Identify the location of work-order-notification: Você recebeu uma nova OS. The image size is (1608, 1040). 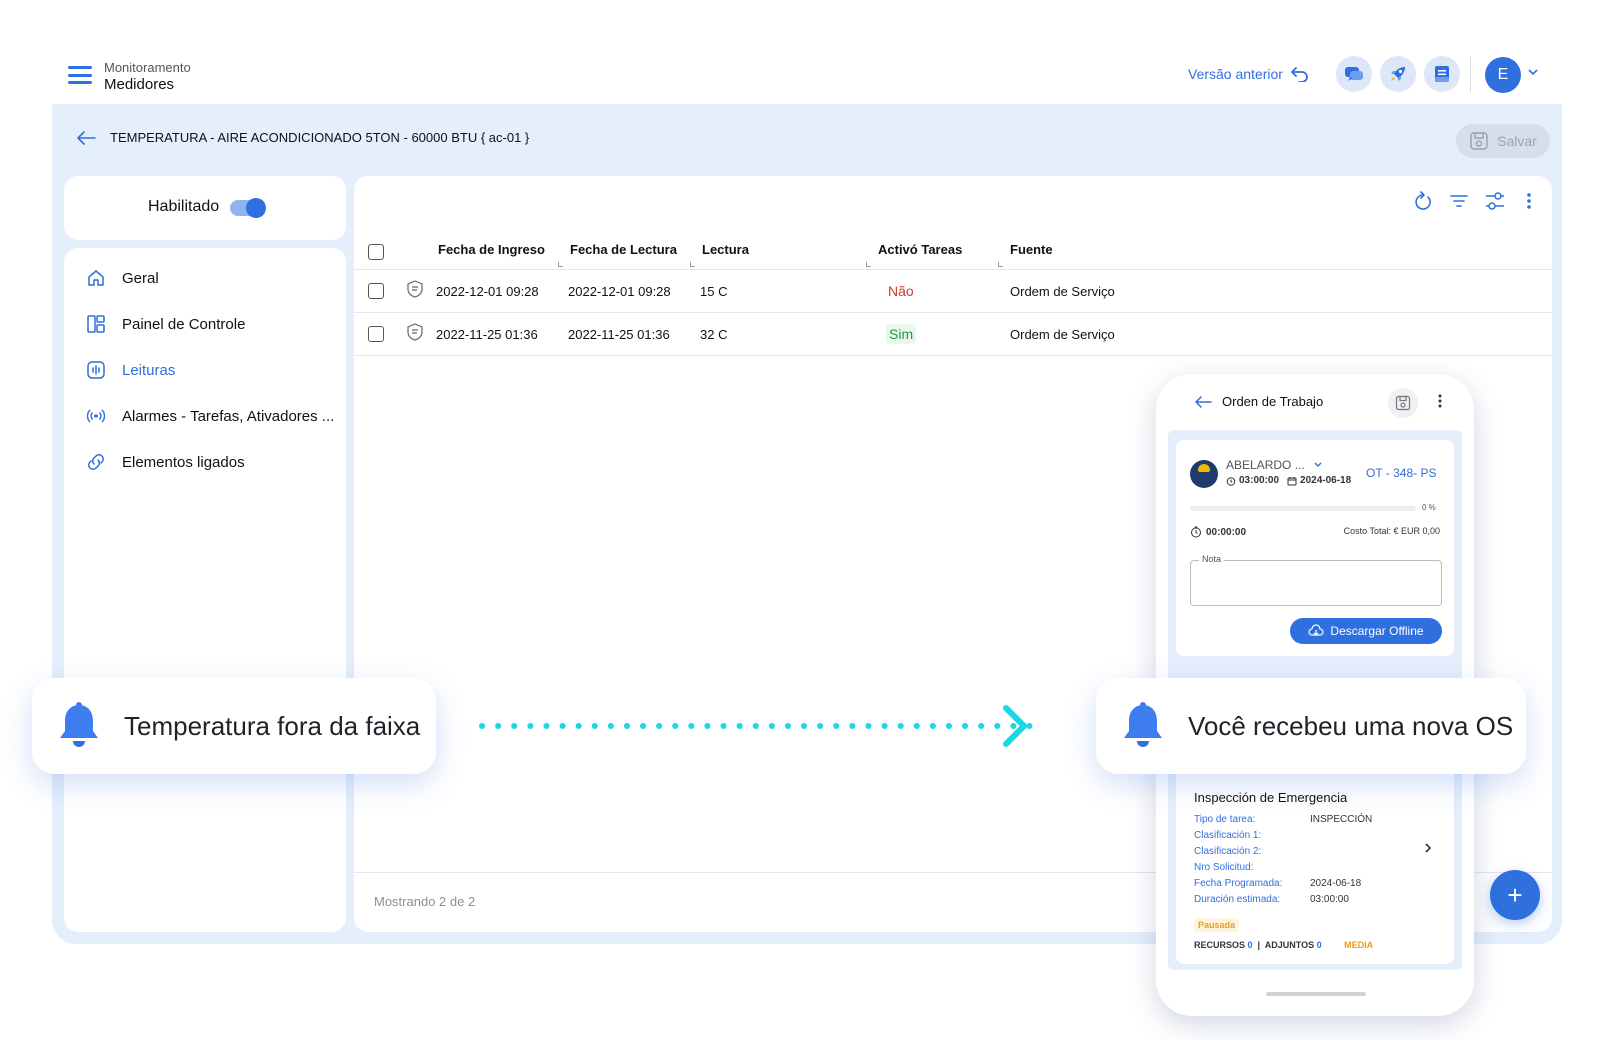
(1311, 726).